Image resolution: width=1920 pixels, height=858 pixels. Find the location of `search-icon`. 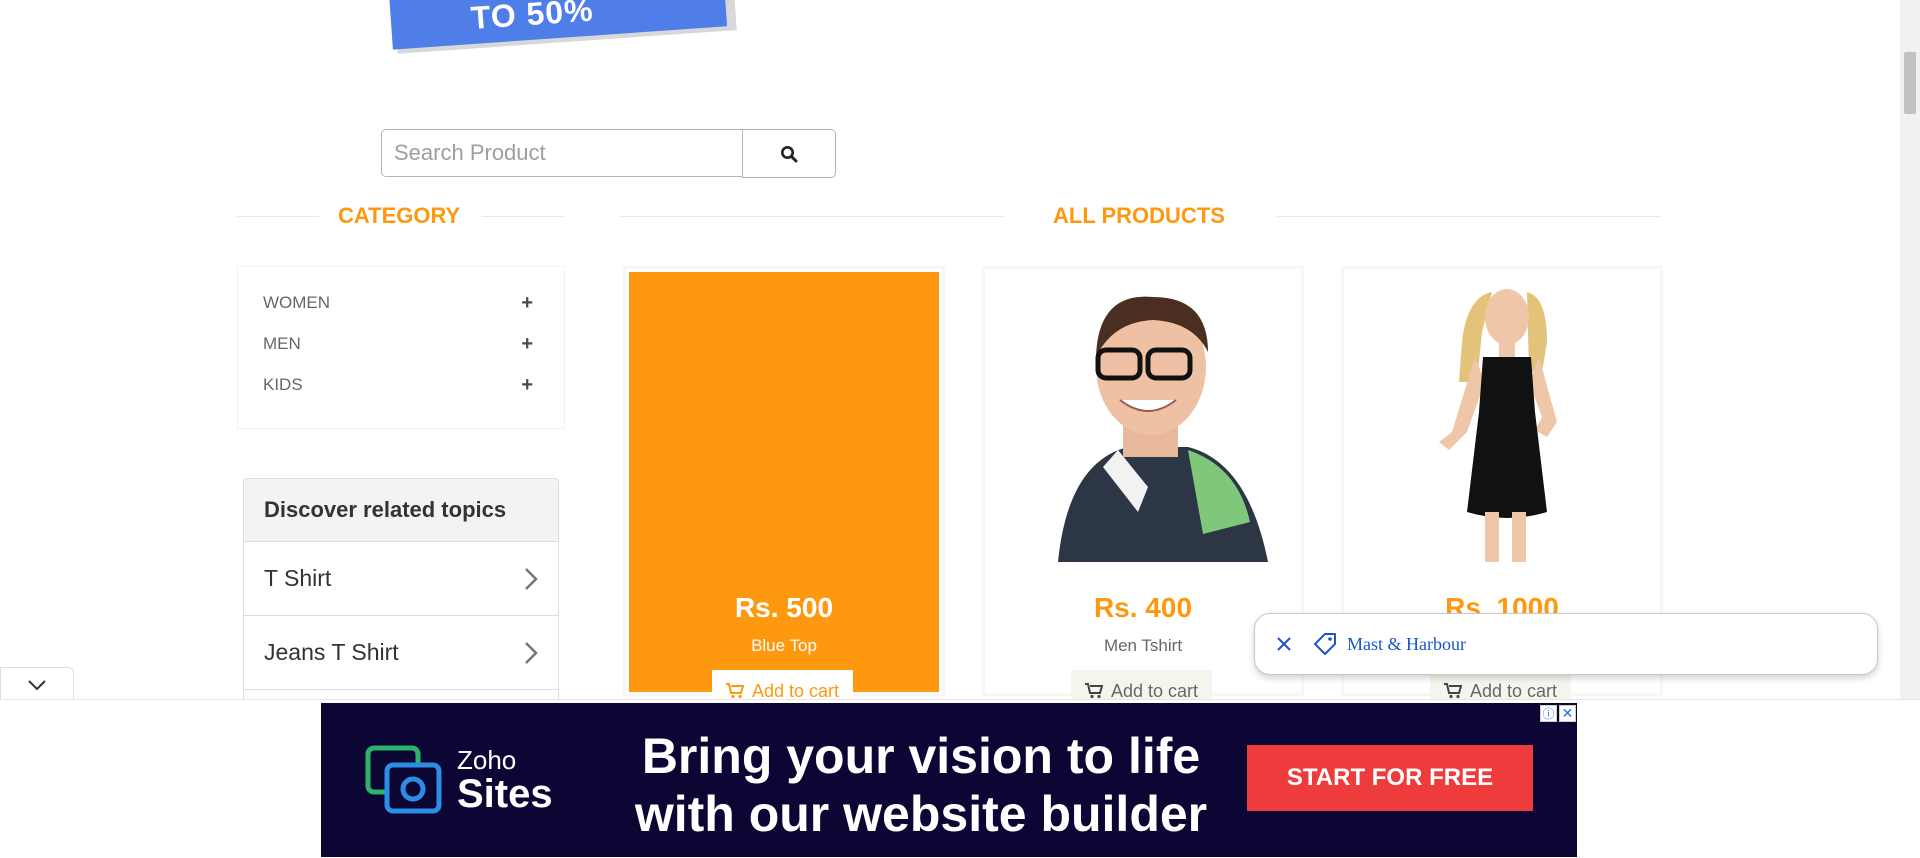

search-icon is located at coordinates (789, 153).